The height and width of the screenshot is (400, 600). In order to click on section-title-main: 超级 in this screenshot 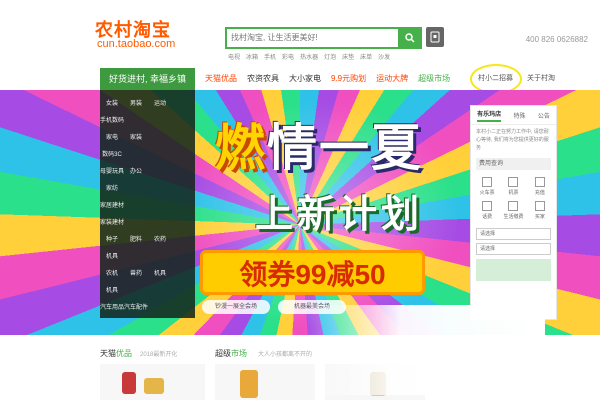, I will do `click(223, 353)`.